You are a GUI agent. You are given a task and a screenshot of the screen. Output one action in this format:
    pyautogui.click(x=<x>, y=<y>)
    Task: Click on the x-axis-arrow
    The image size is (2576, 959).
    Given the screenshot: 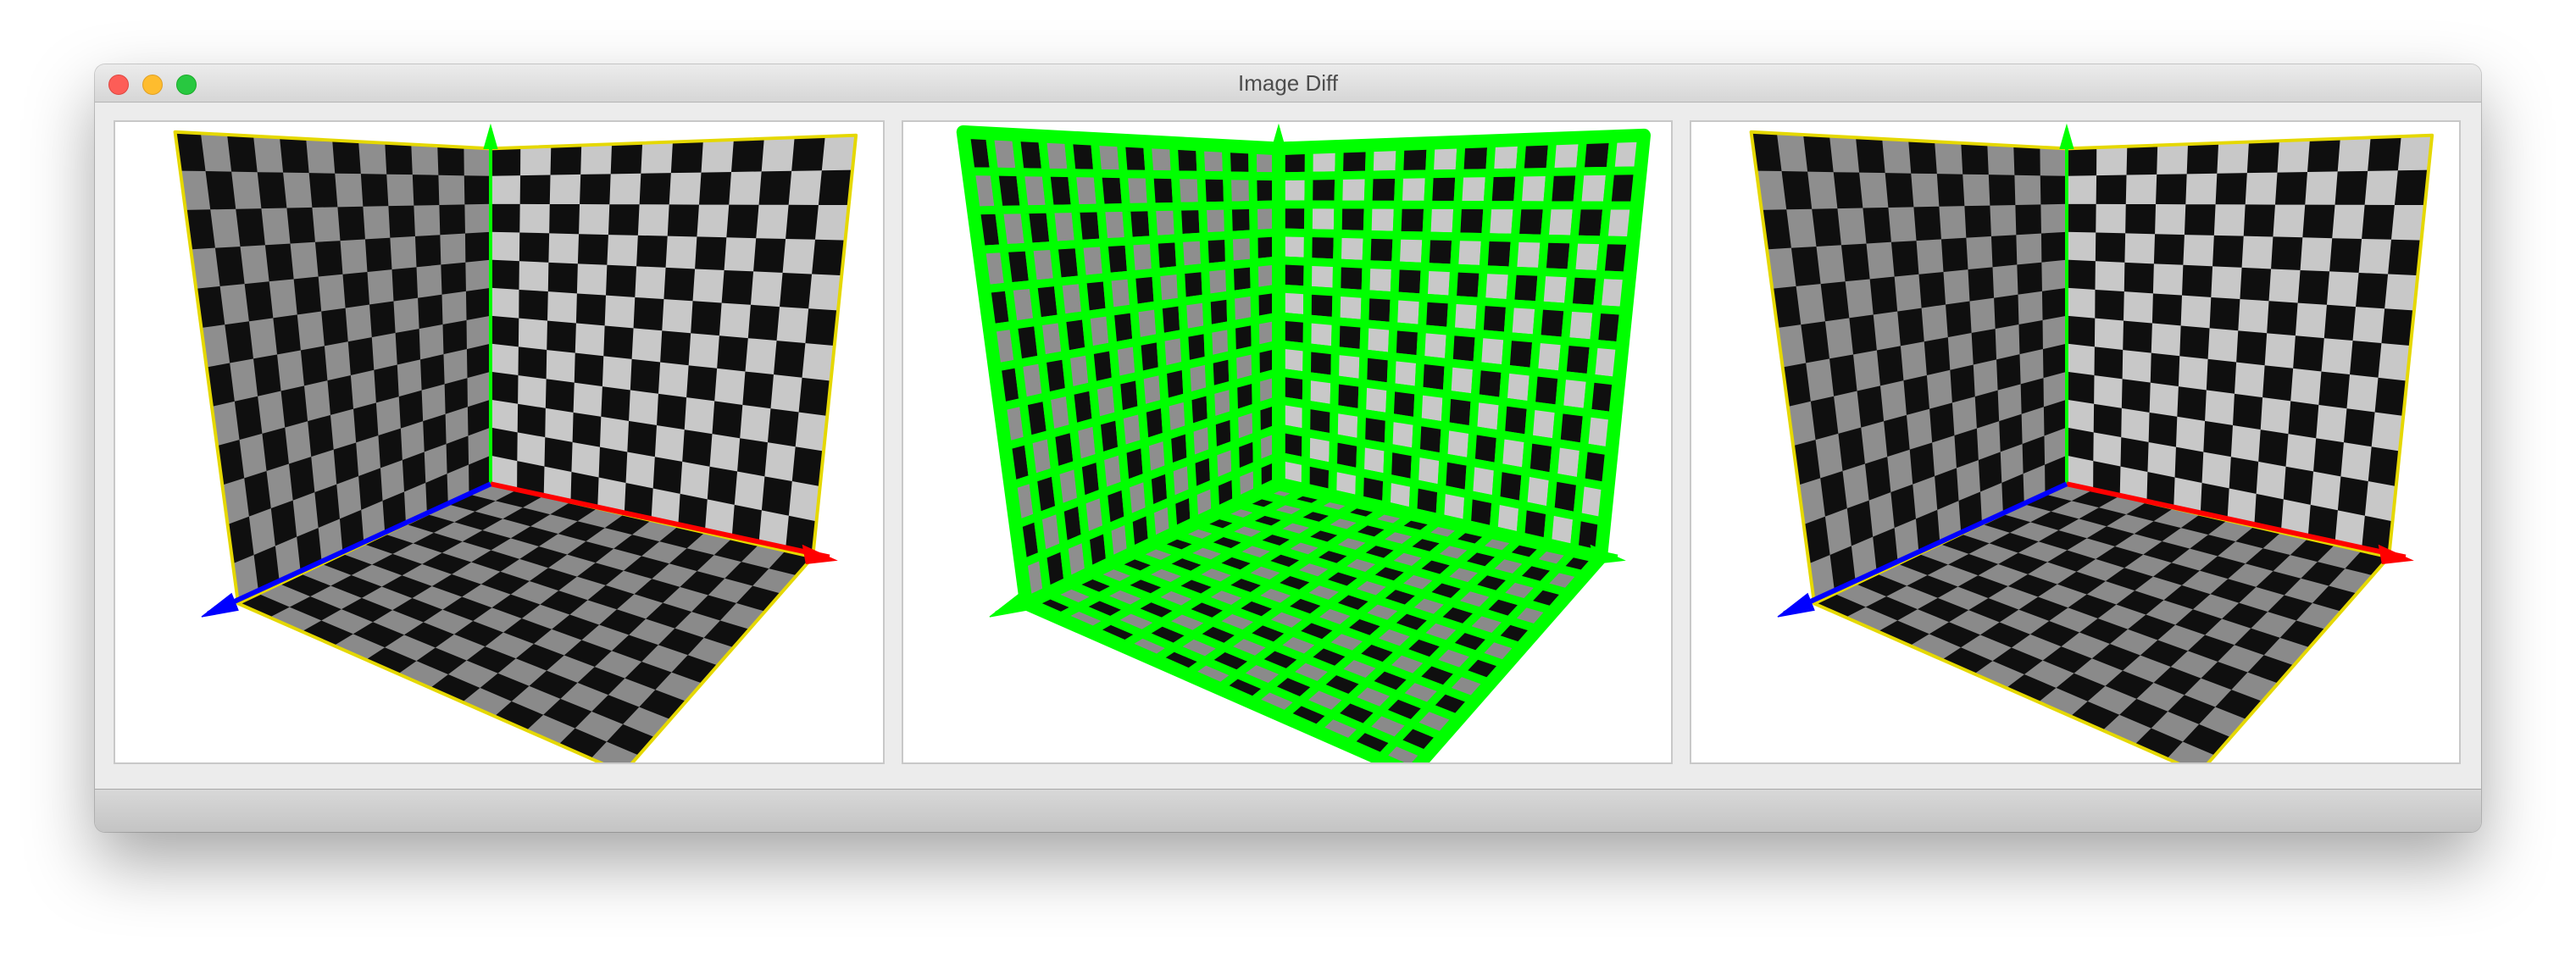 What is the action you would take?
    pyautogui.click(x=820, y=554)
    